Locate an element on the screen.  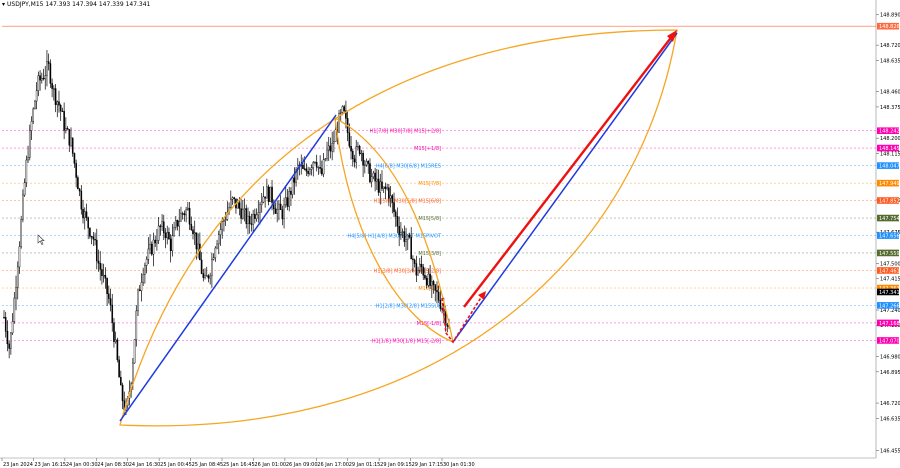
y-tick-label: 146.635 is located at coordinates (890, 419).